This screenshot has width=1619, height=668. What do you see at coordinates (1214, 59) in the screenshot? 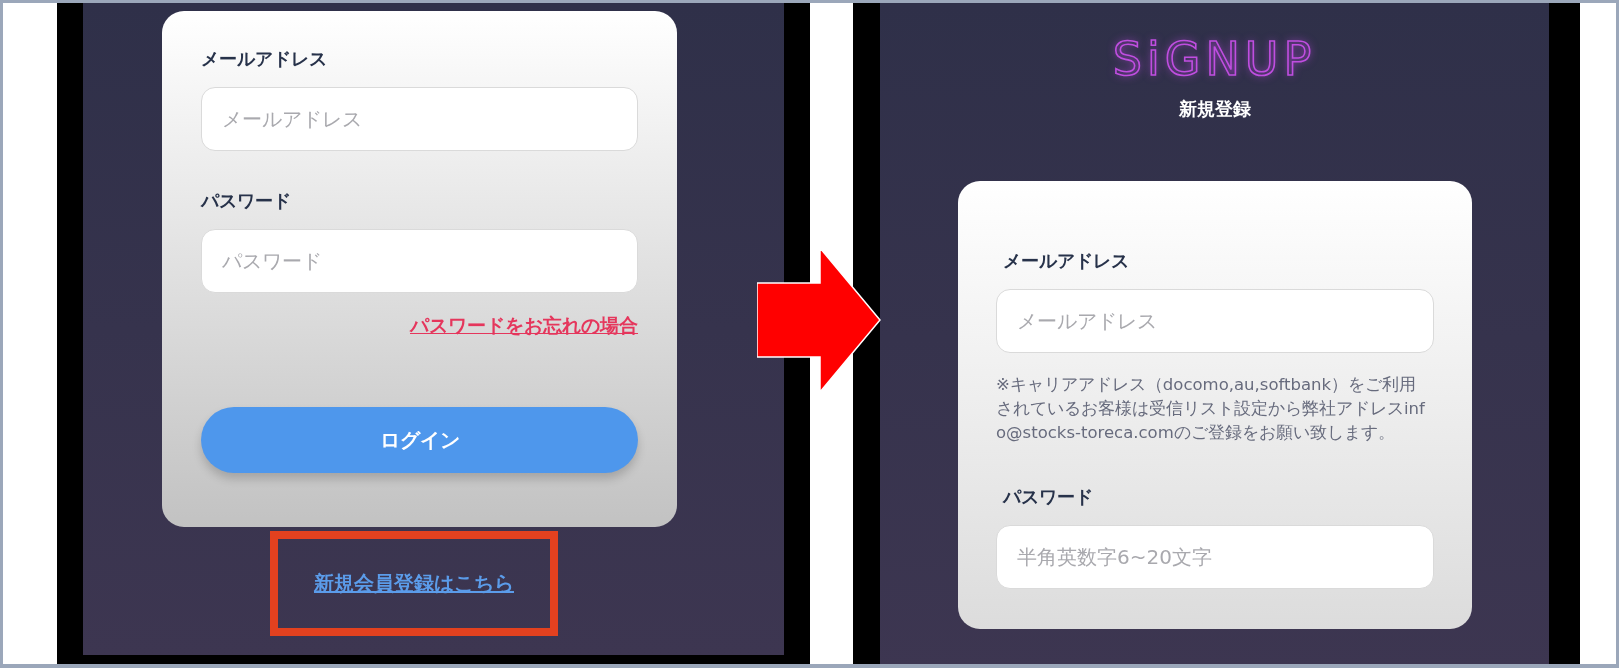
I see `signup-logo: SiGNUP` at bounding box center [1214, 59].